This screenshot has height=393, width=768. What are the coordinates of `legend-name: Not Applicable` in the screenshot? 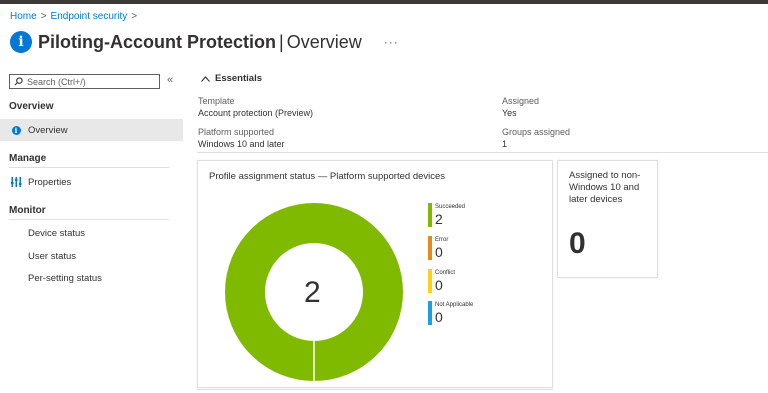 It's located at (454, 305).